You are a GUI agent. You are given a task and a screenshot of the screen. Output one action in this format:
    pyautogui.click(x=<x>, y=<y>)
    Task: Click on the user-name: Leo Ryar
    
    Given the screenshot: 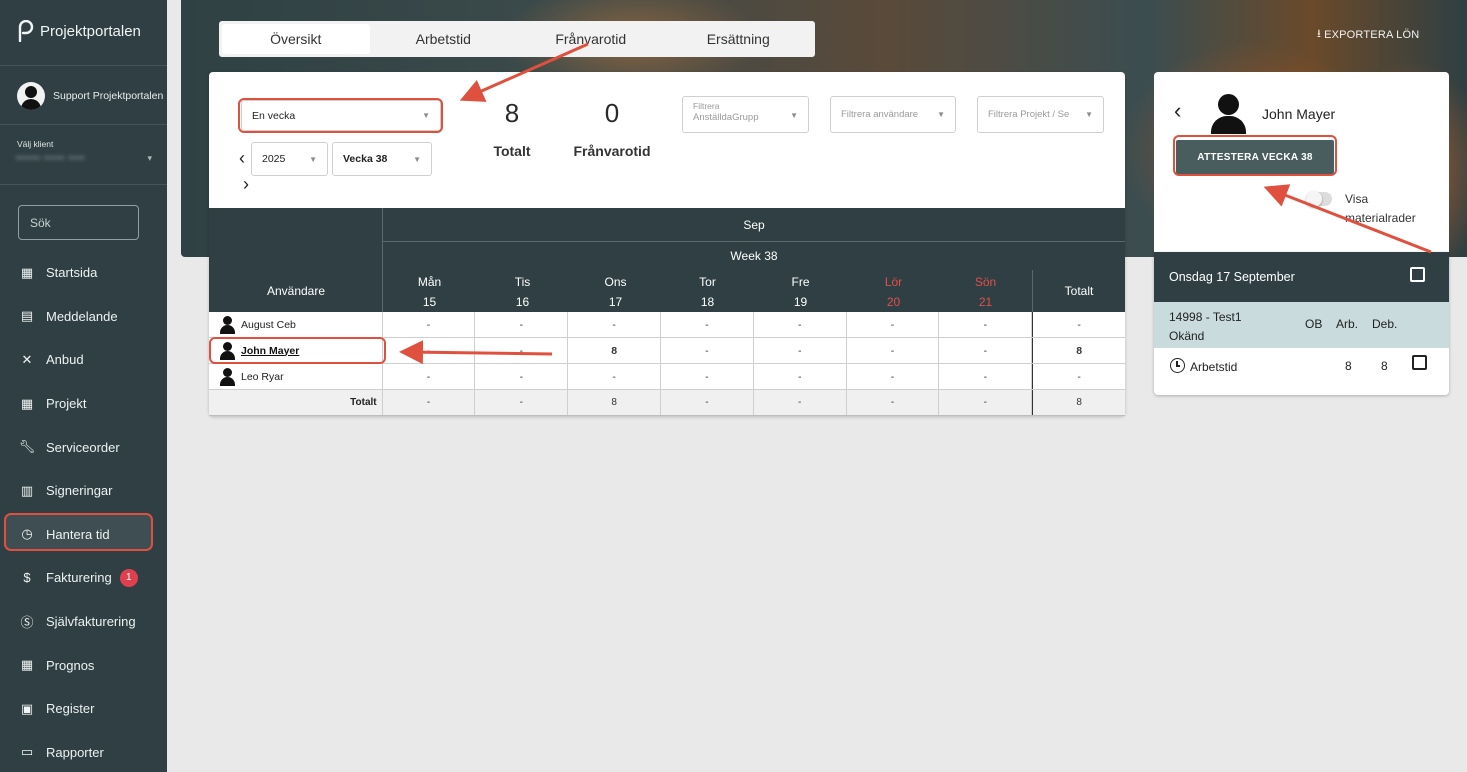 What is the action you would take?
    pyautogui.click(x=262, y=376)
    